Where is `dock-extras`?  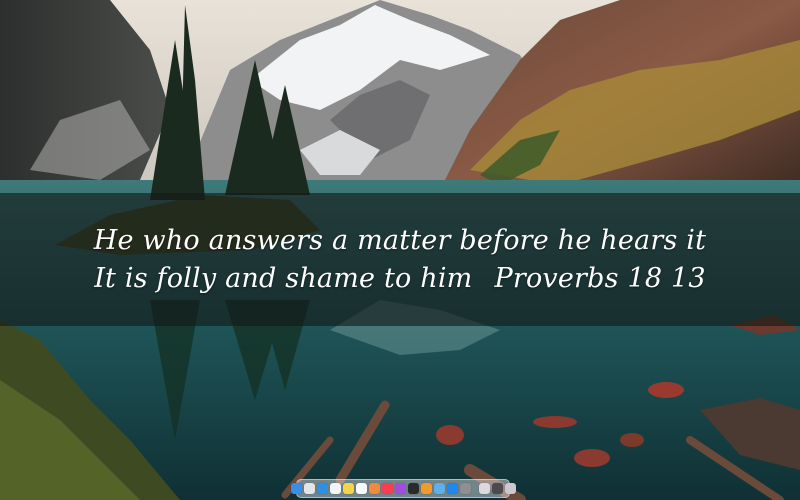 dock-extras is located at coordinates (497, 488).